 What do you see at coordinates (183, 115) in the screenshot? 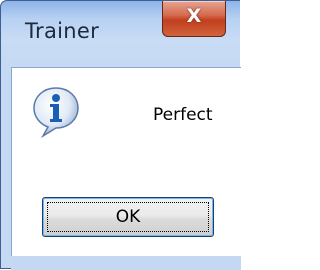
I see `dialog-message: Perfect` at bounding box center [183, 115].